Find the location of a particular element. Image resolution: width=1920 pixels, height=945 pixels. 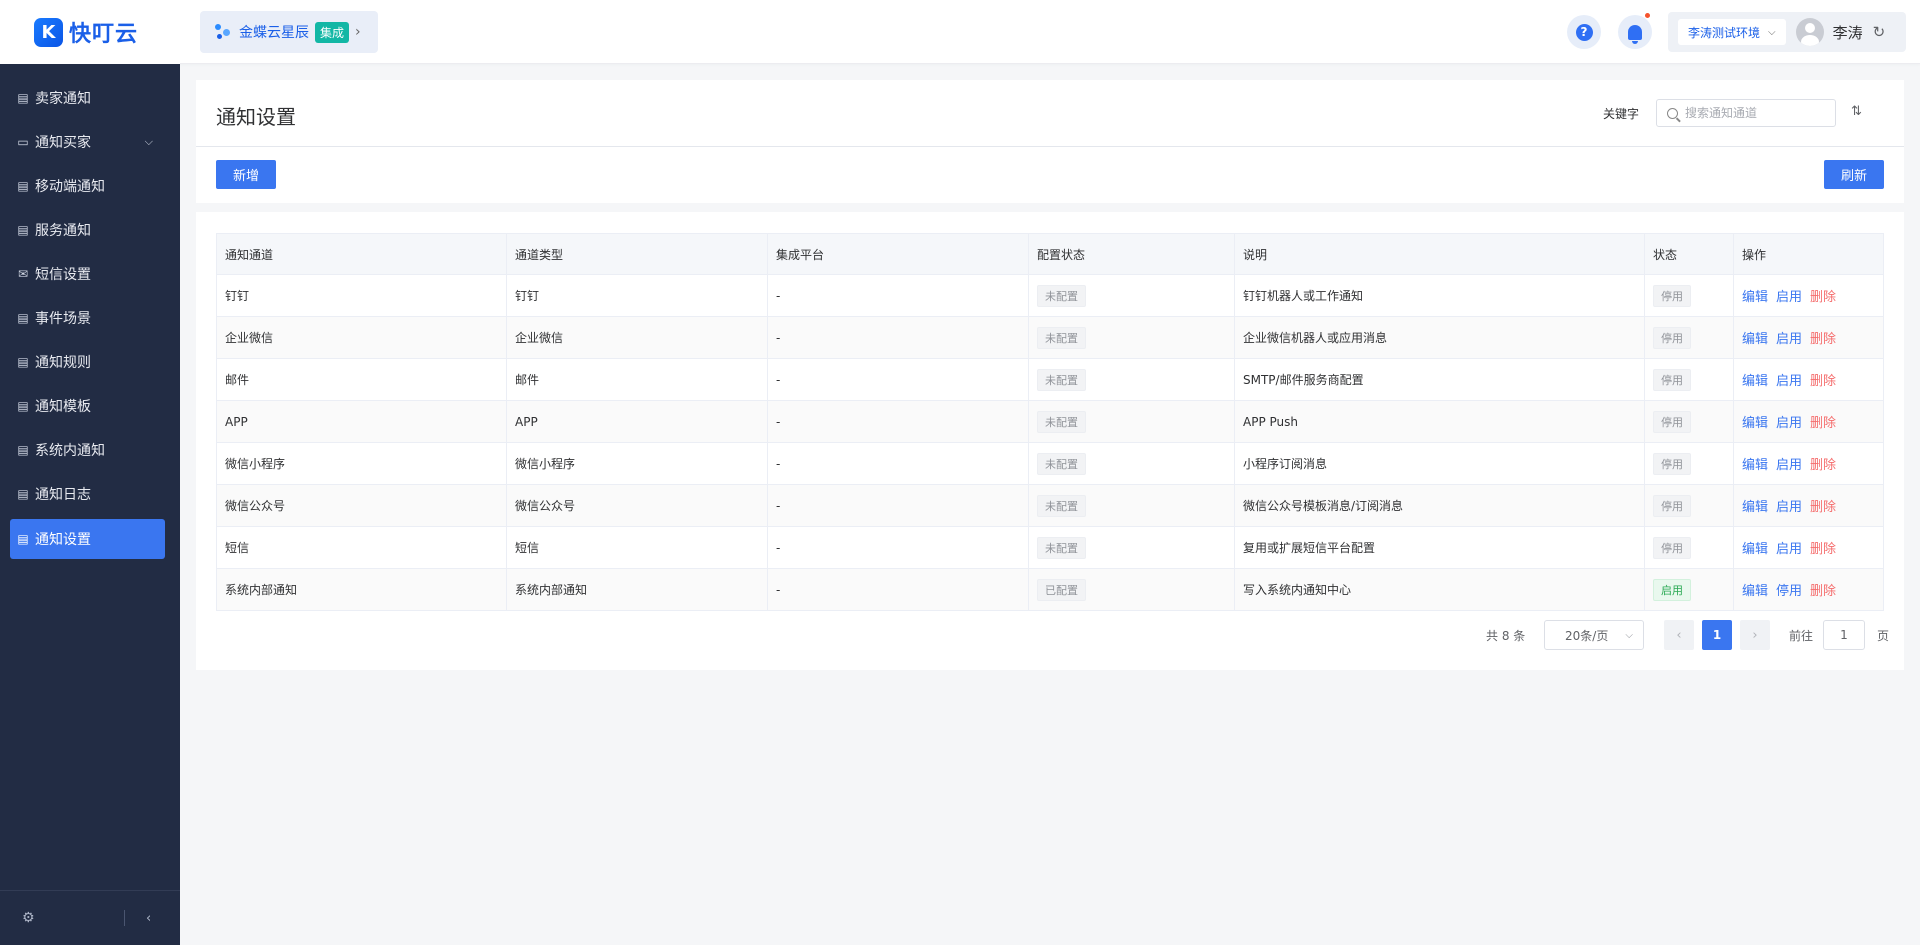

description-cell: 写入系统内通知中心 is located at coordinates (1439, 589).